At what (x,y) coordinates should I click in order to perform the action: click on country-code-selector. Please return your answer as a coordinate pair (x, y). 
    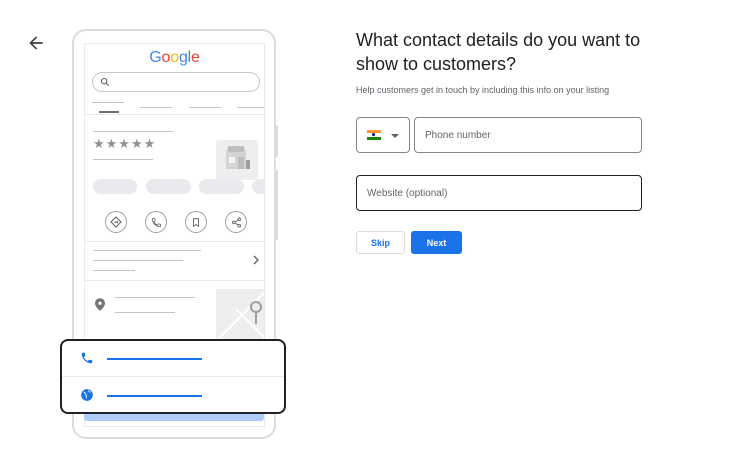
    Looking at the image, I should click on (383, 135).